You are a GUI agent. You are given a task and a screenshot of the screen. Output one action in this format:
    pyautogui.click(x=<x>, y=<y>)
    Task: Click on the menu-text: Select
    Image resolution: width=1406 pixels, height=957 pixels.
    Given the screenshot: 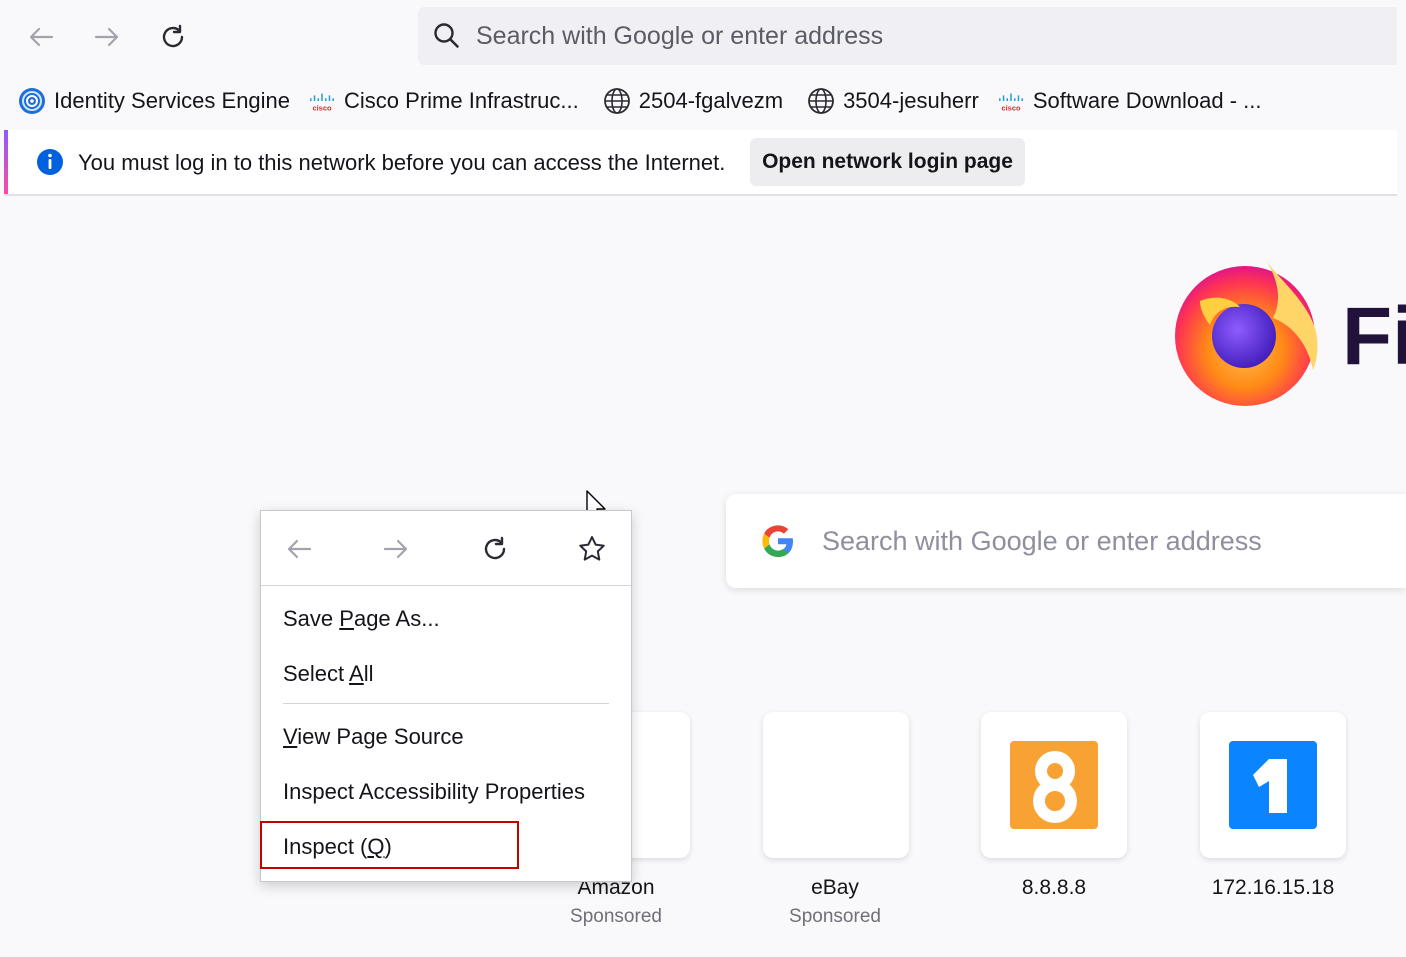 What is the action you would take?
    pyautogui.click(x=316, y=673)
    